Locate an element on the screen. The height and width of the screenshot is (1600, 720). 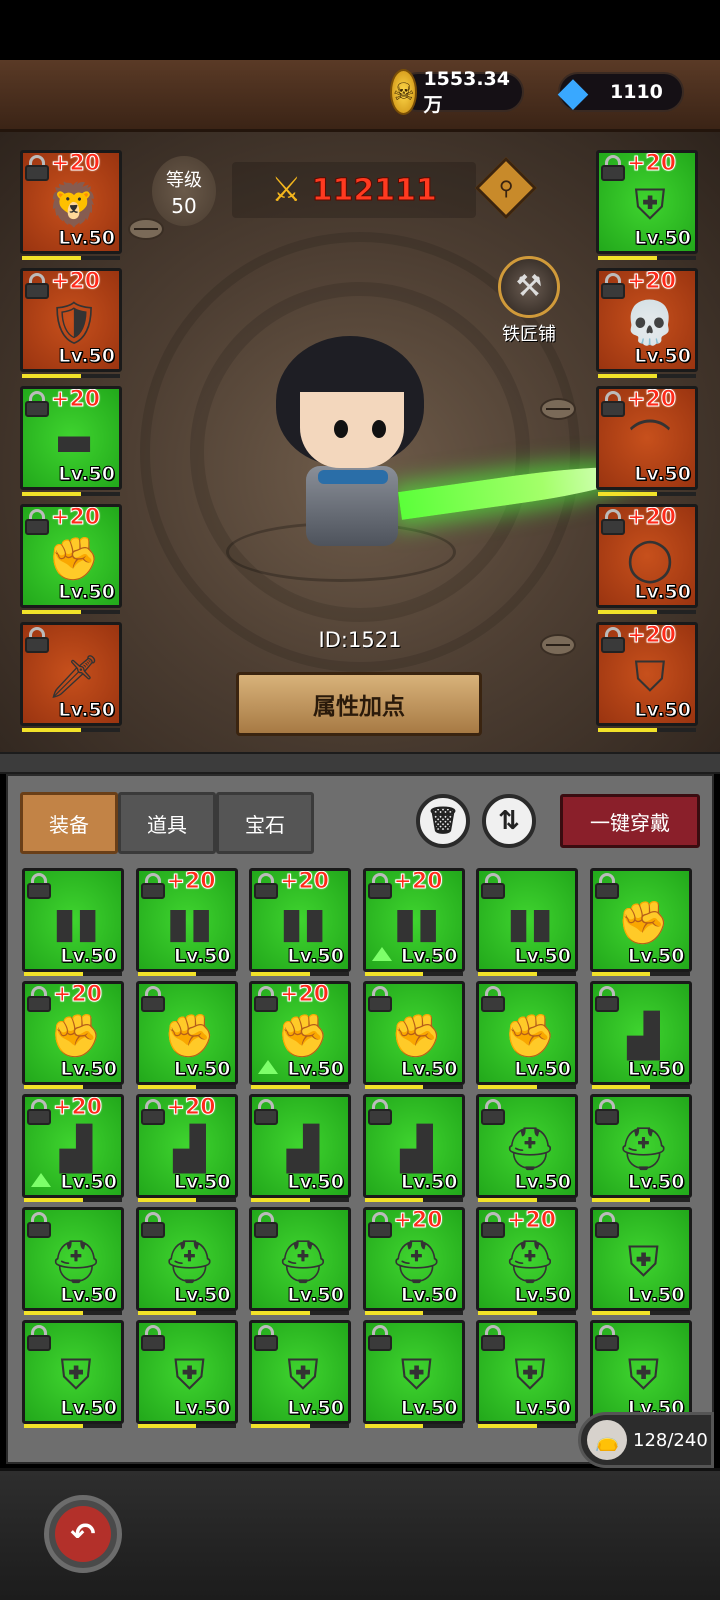
chest-armor-icon: ⛨ is located at coordinates (303, 1374).